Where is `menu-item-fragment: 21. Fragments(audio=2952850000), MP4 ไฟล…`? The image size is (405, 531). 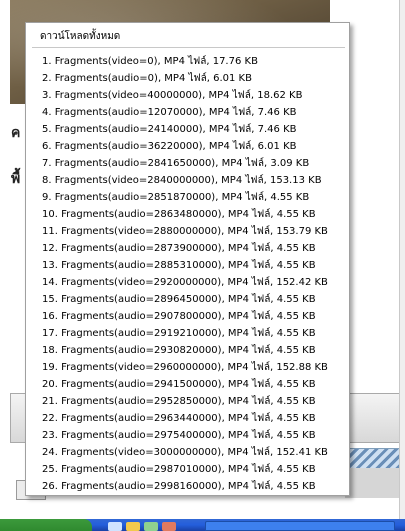
menu-item-fragment: 21. Fragments(audio=2952850000), MP4 ไฟล… is located at coordinates (187, 401).